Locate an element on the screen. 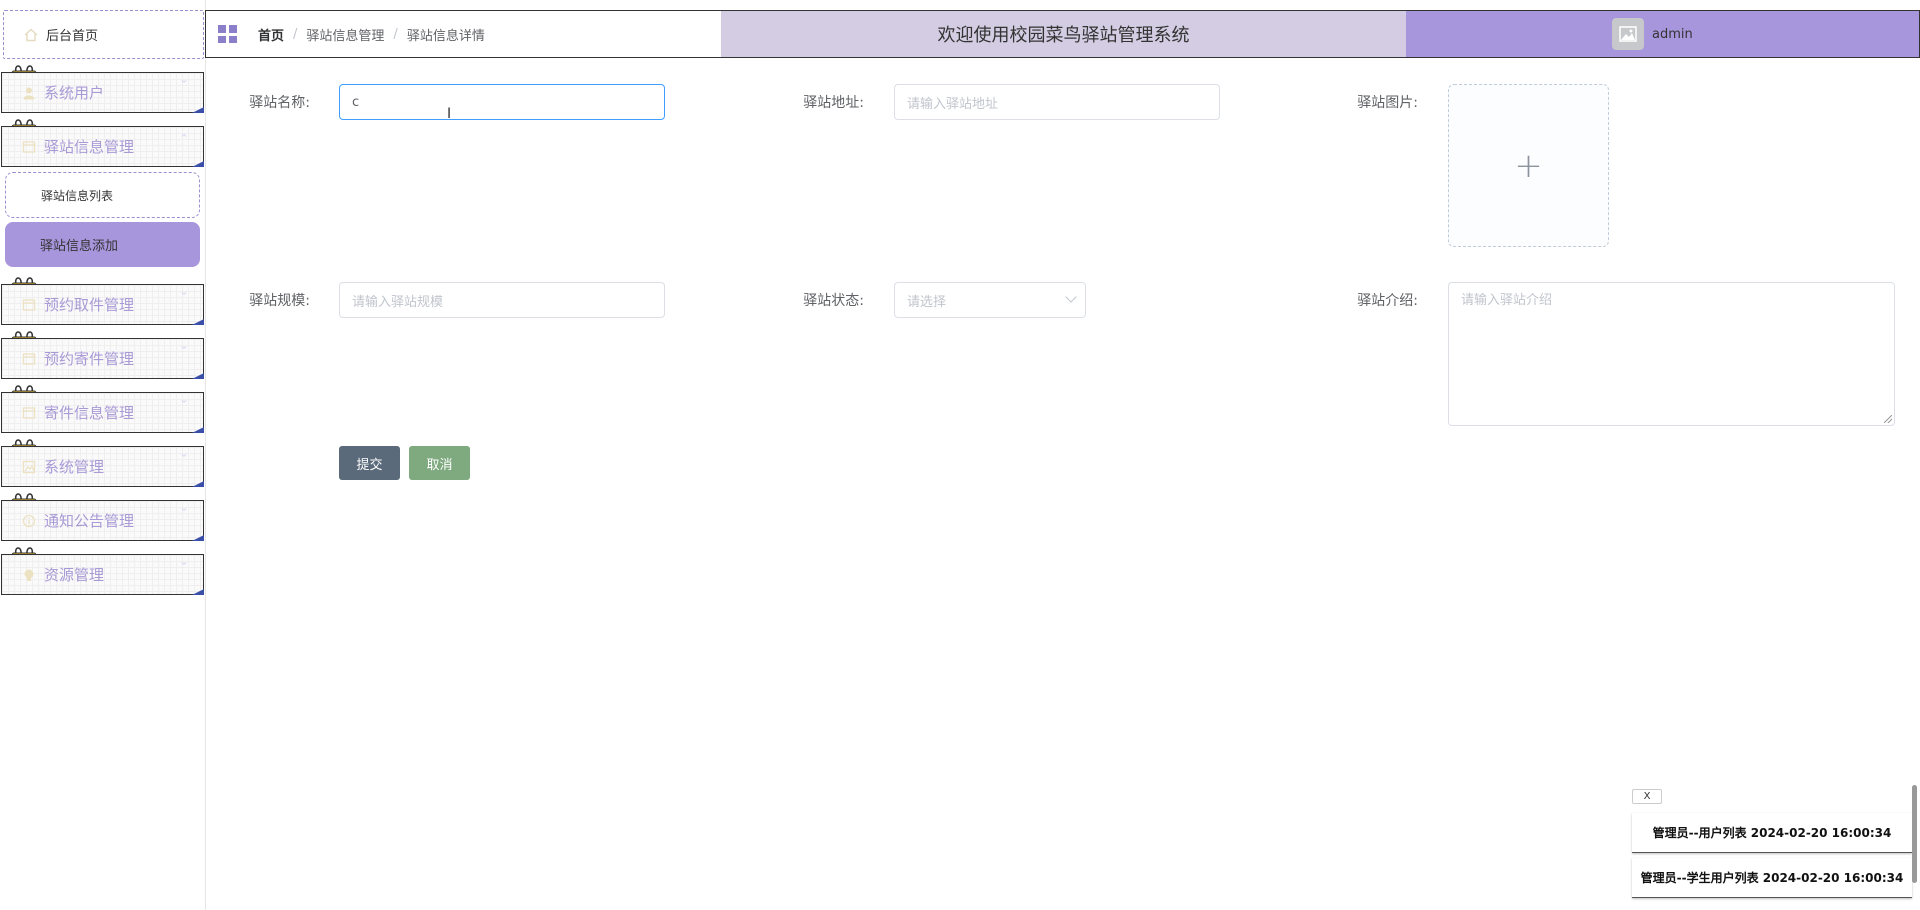 Image resolution: width=1920 pixels, height=910 pixels. resize-handle-icon is located at coordinates (1888, 419).